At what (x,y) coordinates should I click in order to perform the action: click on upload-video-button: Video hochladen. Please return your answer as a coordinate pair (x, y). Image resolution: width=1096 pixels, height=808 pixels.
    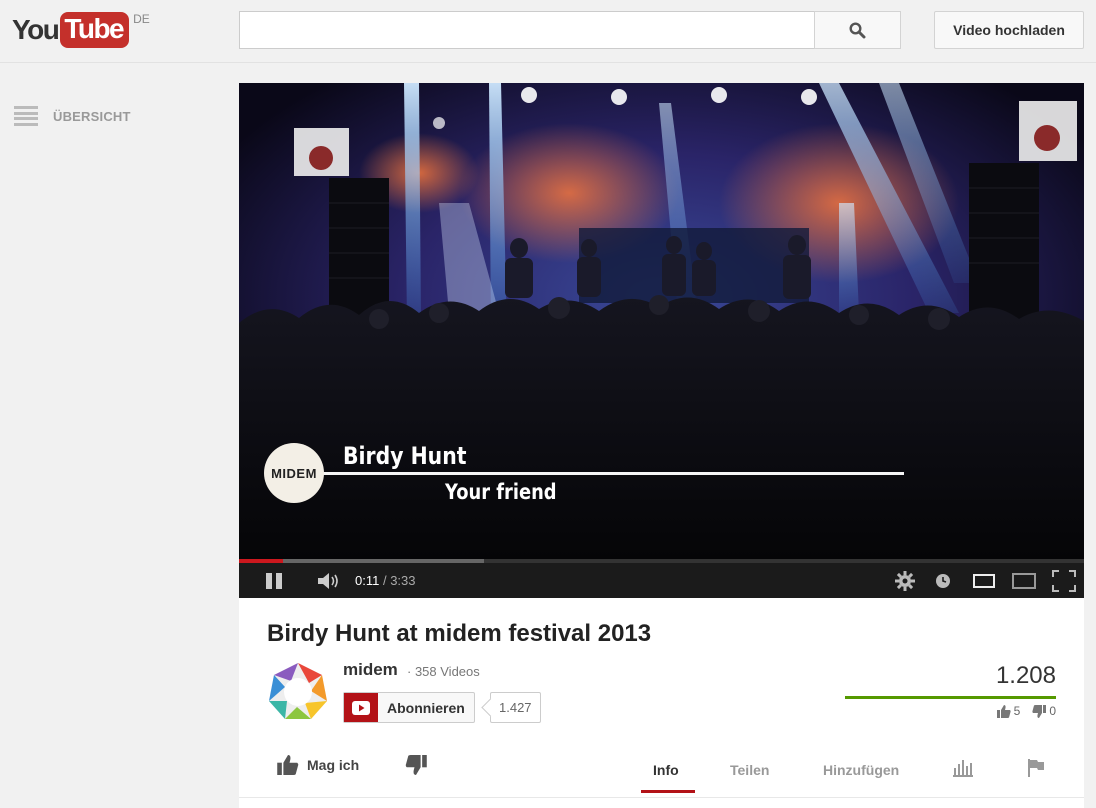
    Looking at the image, I should click on (1009, 30).